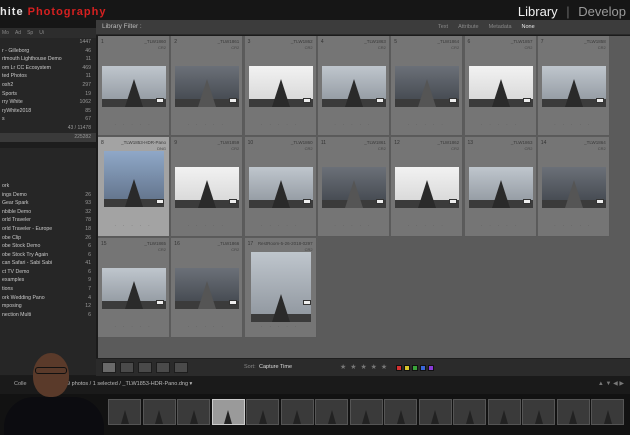  What do you see at coordinates (18, 33) in the screenshot?
I see `panel-tab: Ad` at bounding box center [18, 33].